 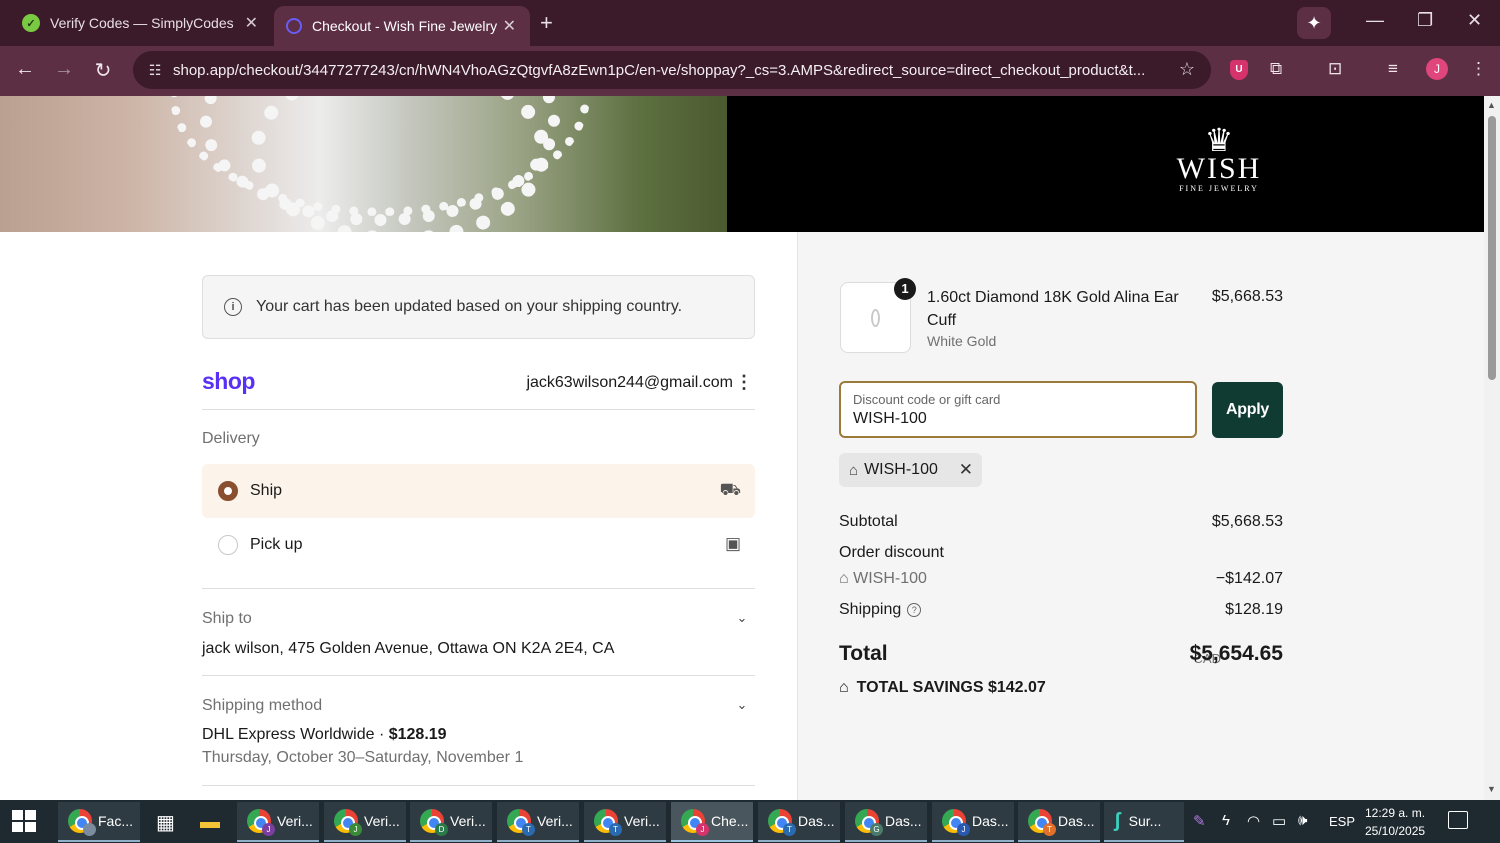 I want to click on battery-icon: ▭, so click(x=1279, y=821).